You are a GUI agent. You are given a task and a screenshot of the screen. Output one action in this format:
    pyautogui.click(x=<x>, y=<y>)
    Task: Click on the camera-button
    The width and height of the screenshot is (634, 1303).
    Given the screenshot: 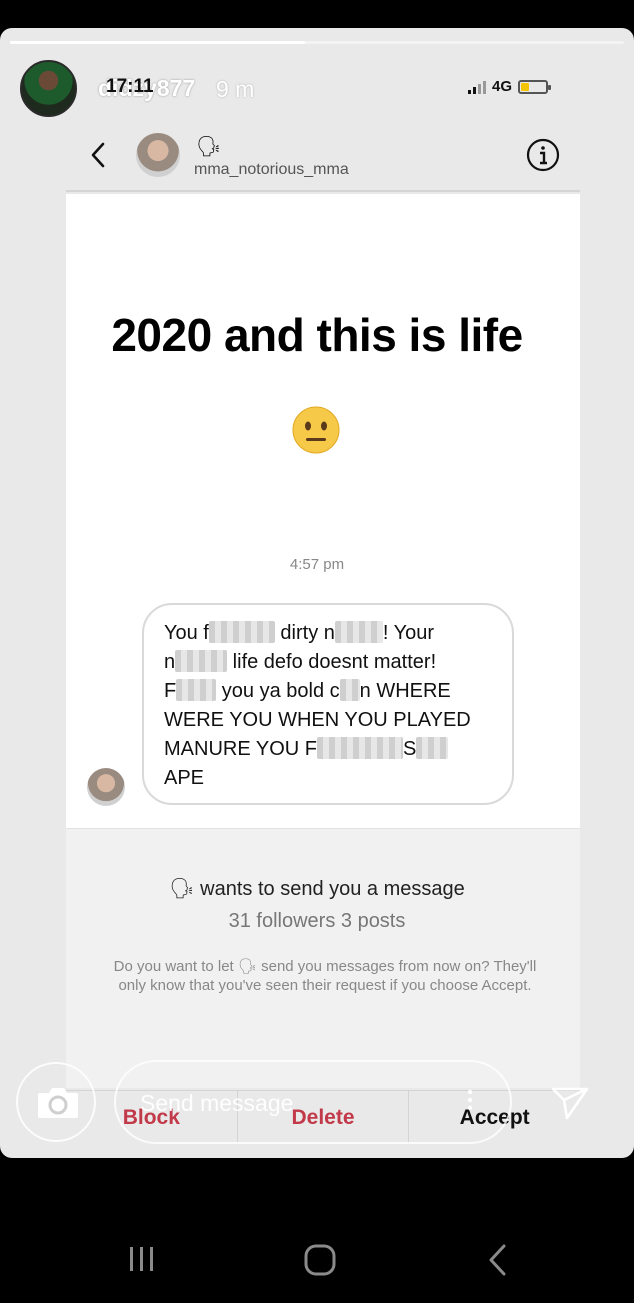 What is the action you would take?
    pyautogui.click(x=56, y=1102)
    